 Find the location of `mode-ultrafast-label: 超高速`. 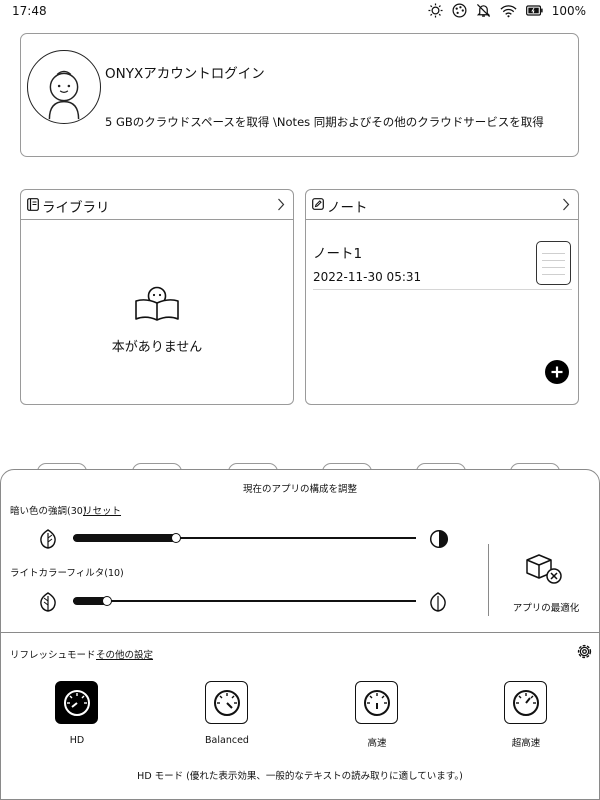

mode-ultrafast-label: 超高速 is located at coordinates (526, 742).